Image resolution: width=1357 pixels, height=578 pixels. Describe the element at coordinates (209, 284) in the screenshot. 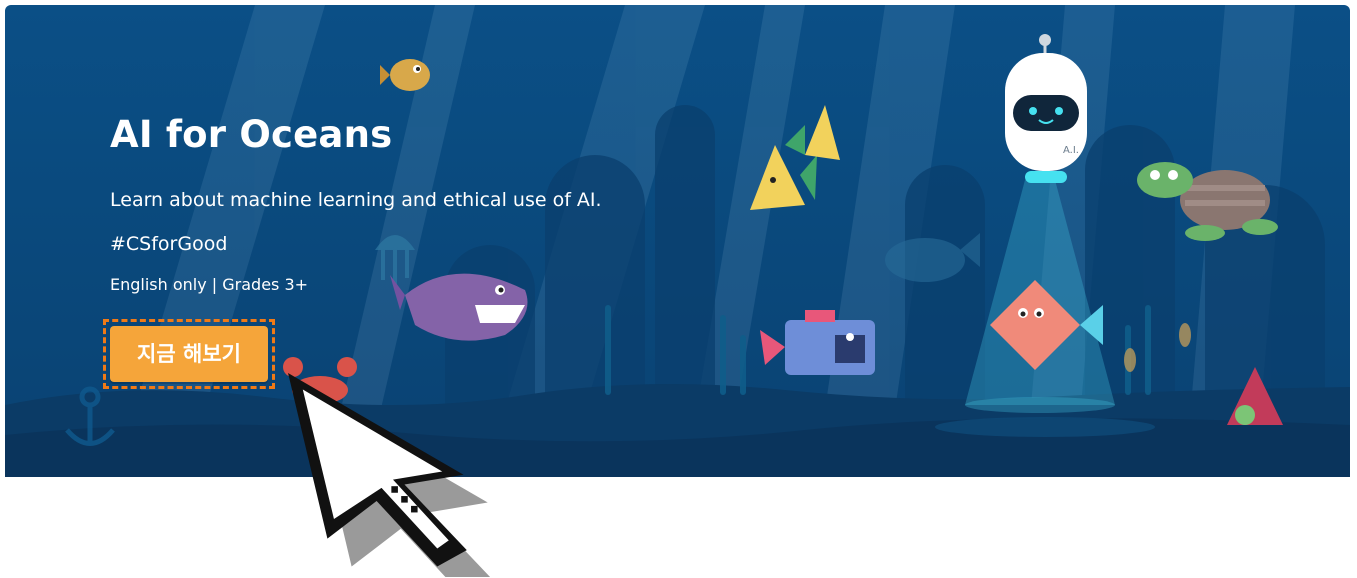

I see `banner-language-grades: English only | Grades 3+` at that location.